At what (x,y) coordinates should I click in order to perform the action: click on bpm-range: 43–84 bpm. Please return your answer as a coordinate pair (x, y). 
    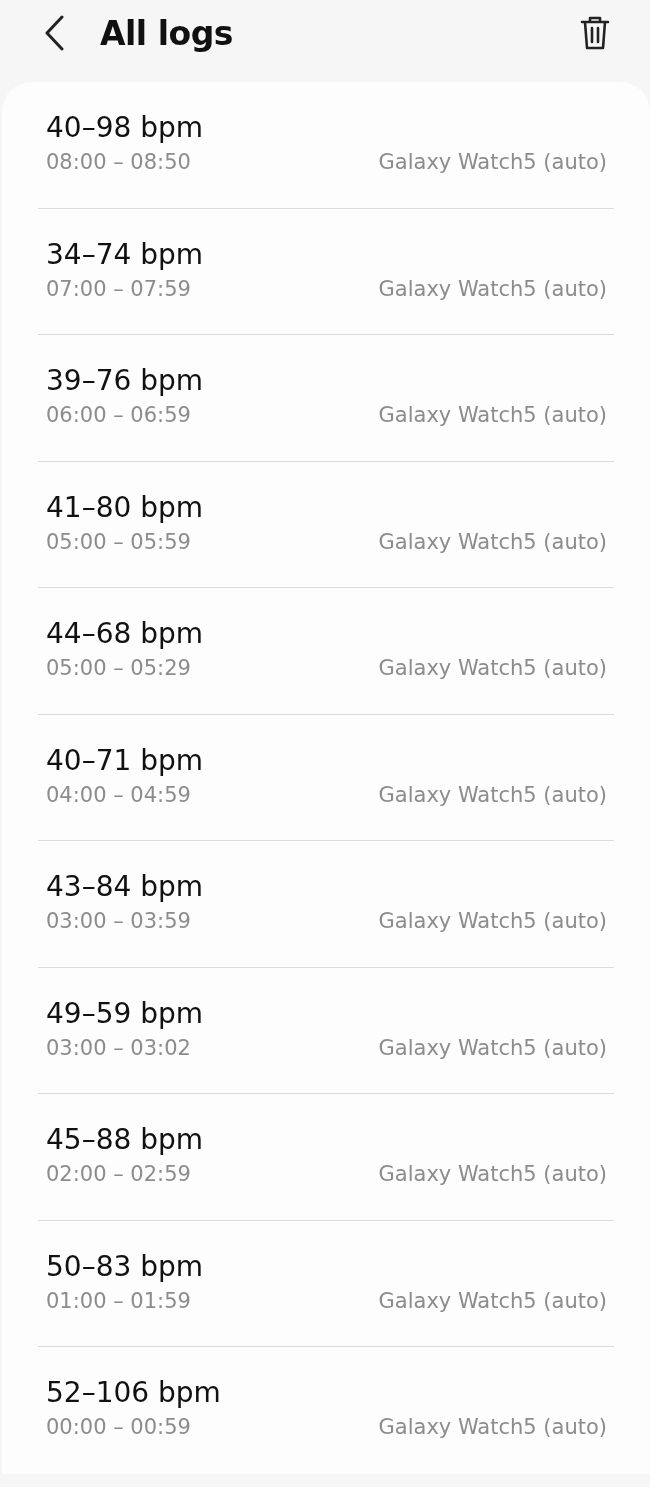
    Looking at the image, I should click on (125, 887).